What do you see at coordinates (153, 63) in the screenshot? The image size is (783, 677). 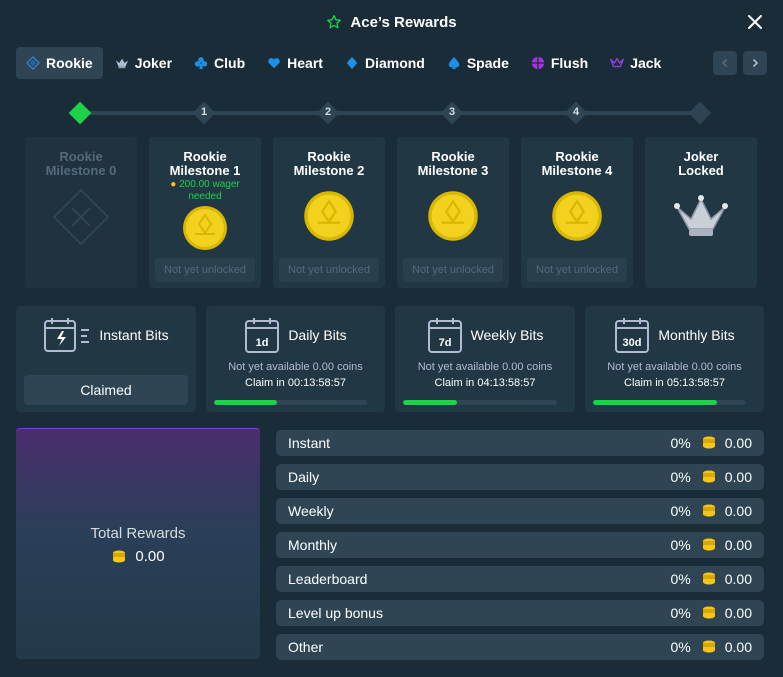 I see `tab-label: Joker` at bounding box center [153, 63].